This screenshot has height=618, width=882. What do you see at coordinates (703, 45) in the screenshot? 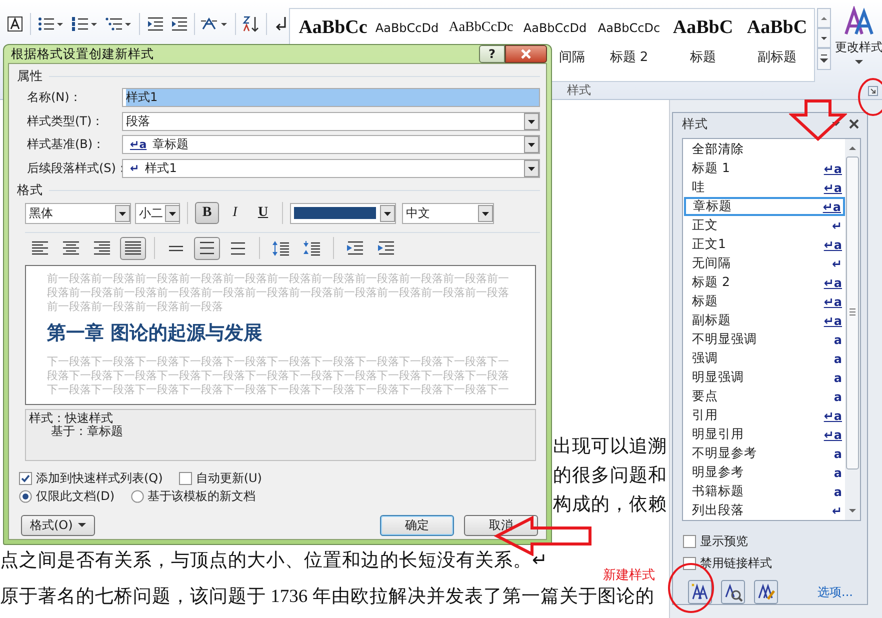
I see `style-gallery-item: AaBbC 标题` at bounding box center [703, 45].